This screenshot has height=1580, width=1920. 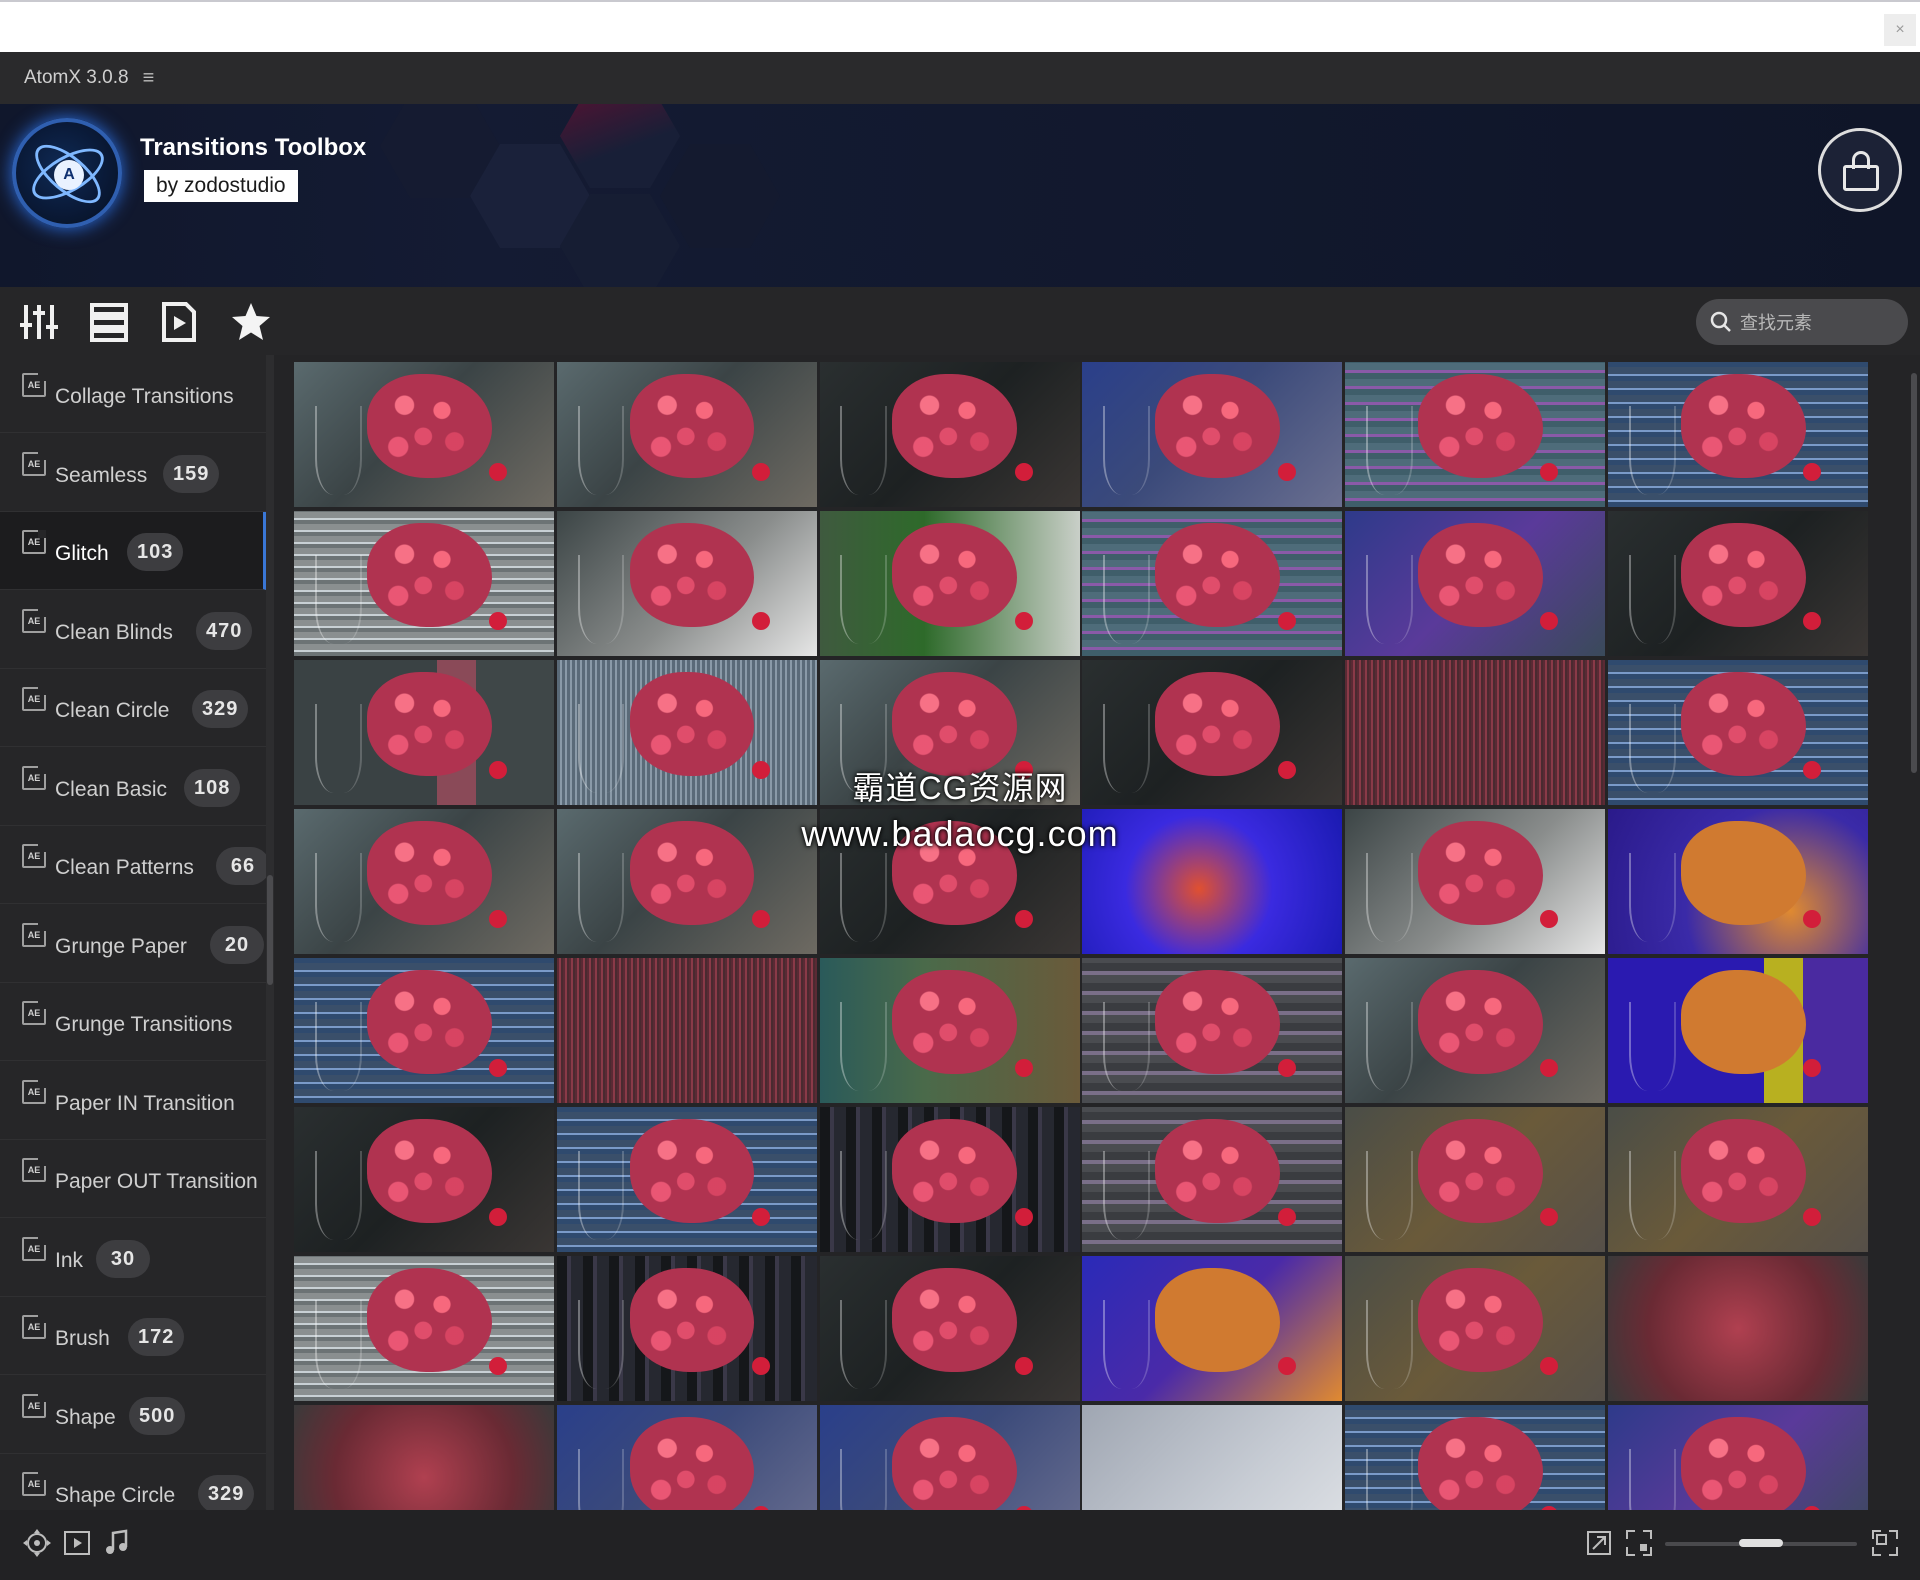 I want to click on preview-play-icon, so click(x=77, y=1543).